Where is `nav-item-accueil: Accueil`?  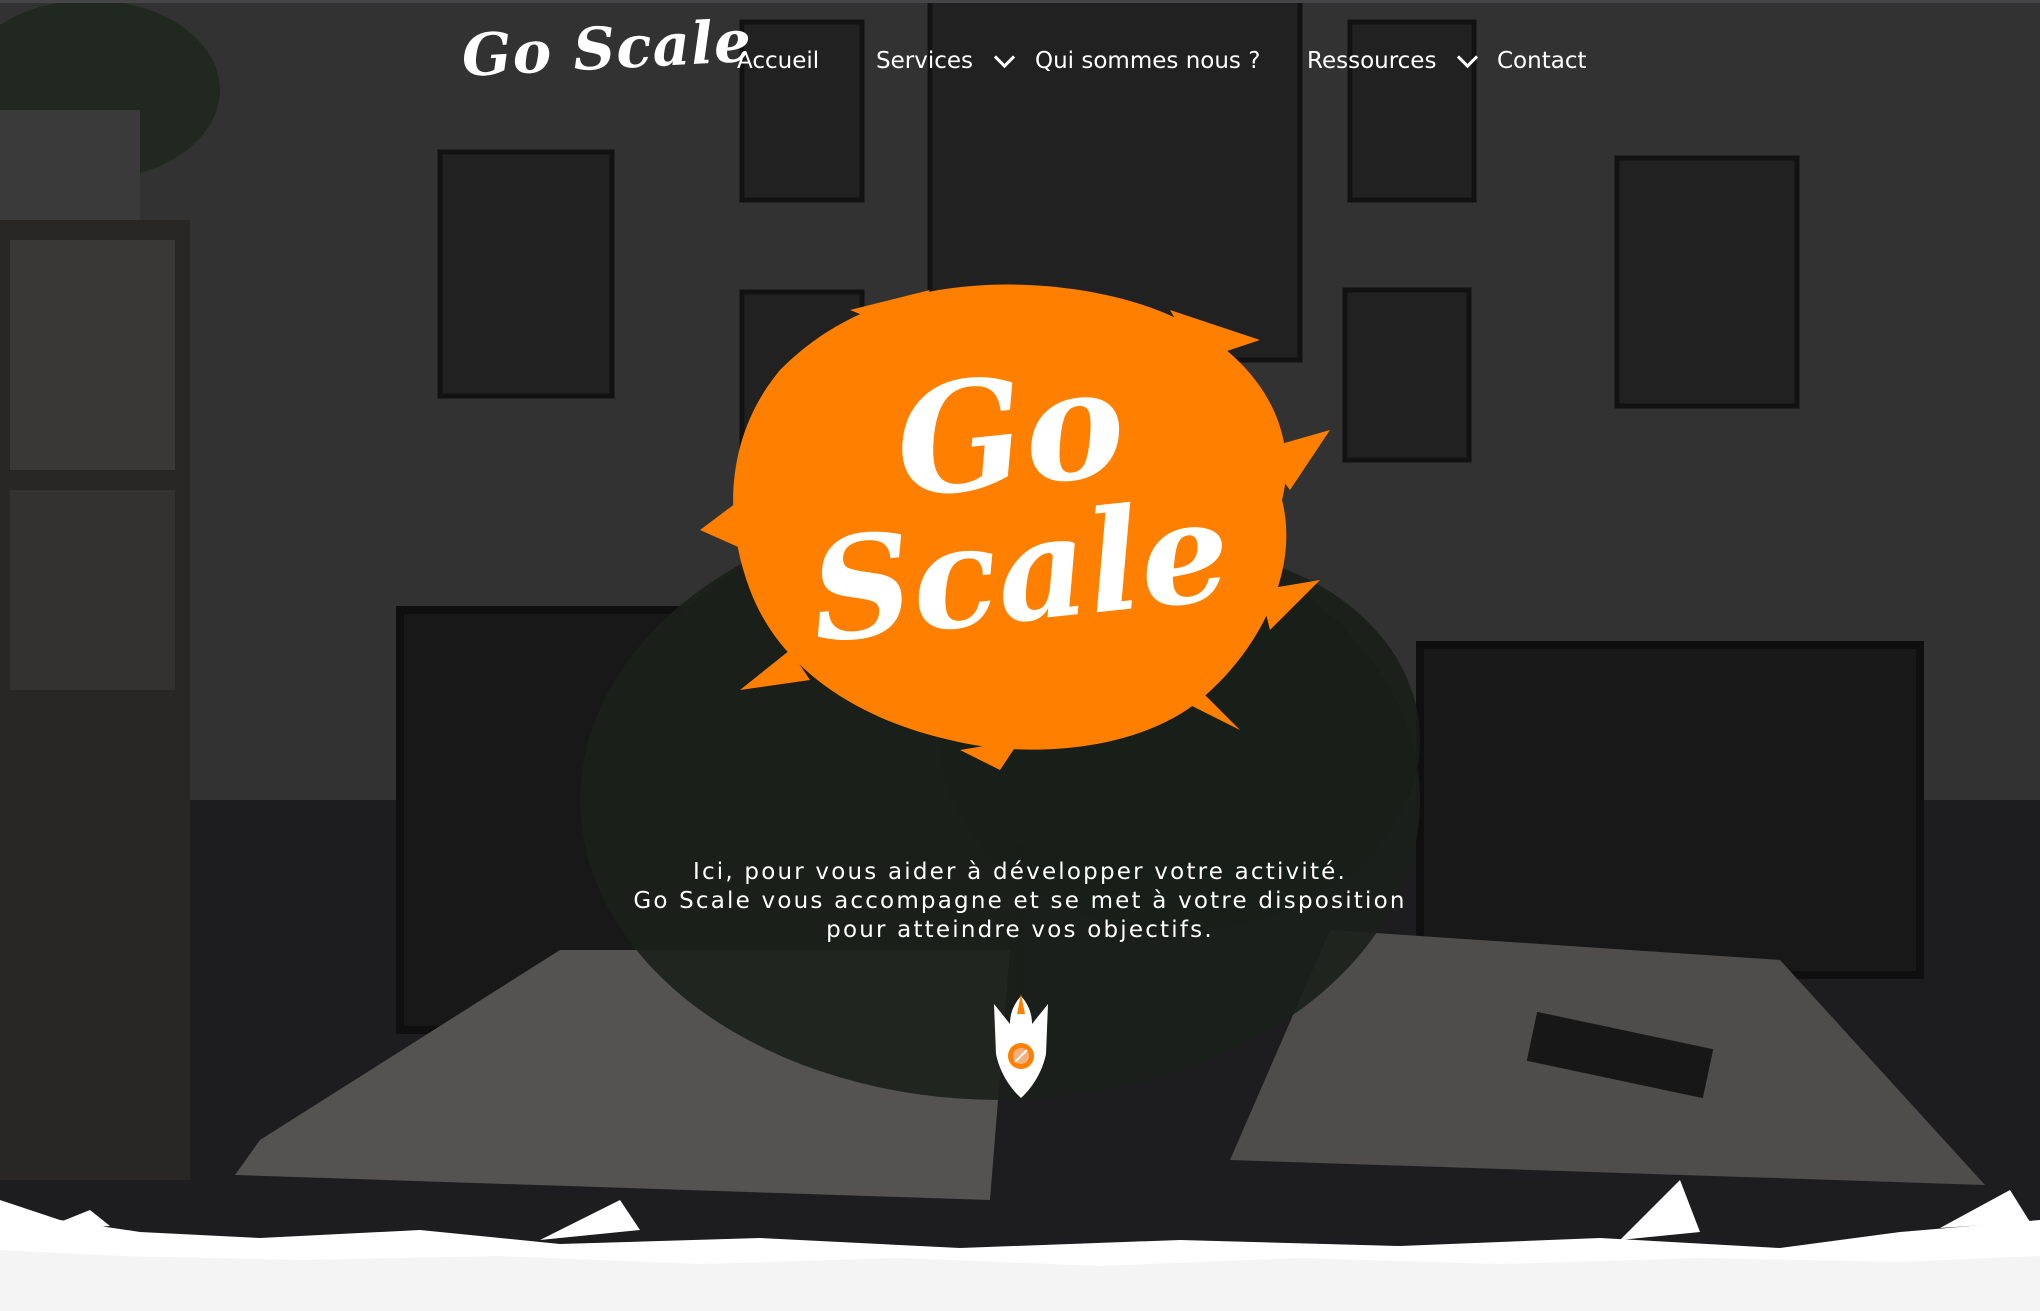
nav-item-accueil: Accueil is located at coordinates (778, 61).